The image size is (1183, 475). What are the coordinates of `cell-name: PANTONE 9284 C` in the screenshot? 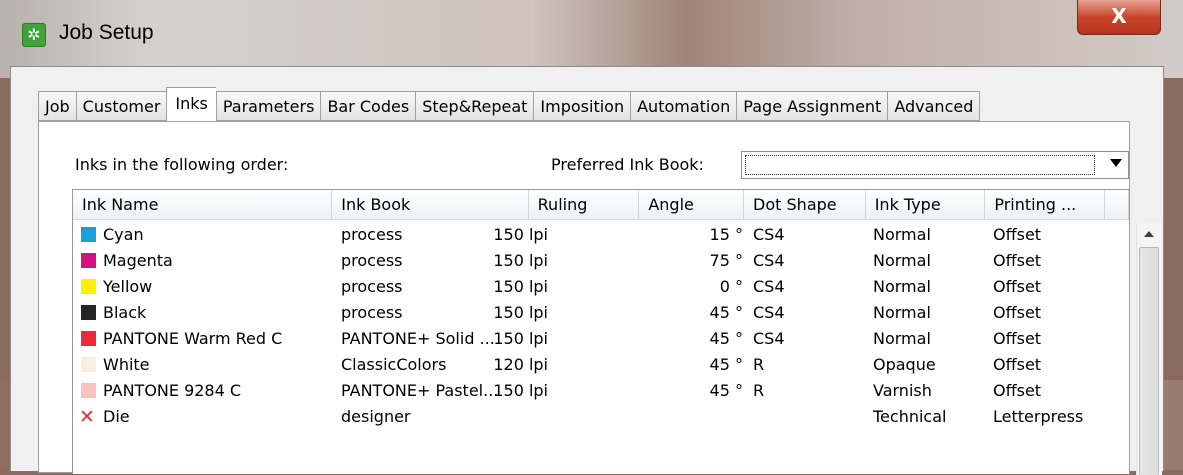 It's located at (172, 390).